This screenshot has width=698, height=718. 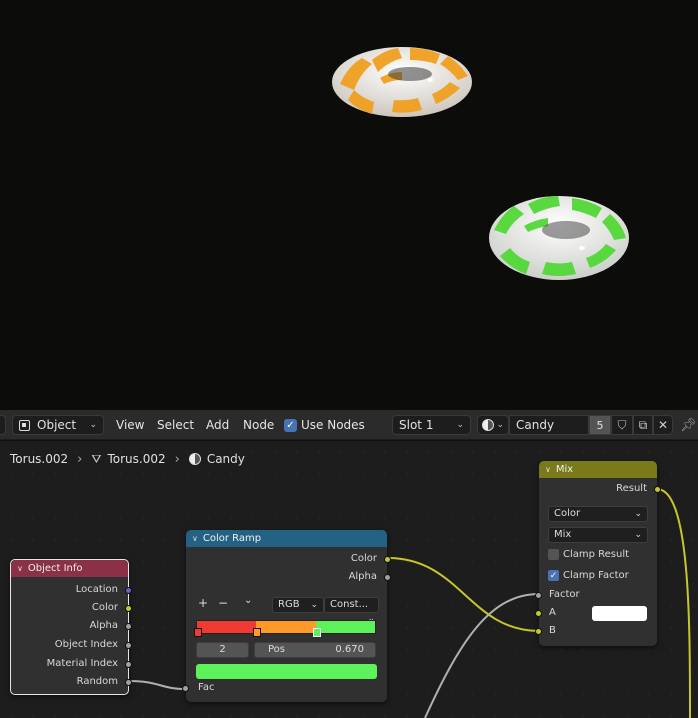 What do you see at coordinates (128, 682) in the screenshot?
I see `socket-random` at bounding box center [128, 682].